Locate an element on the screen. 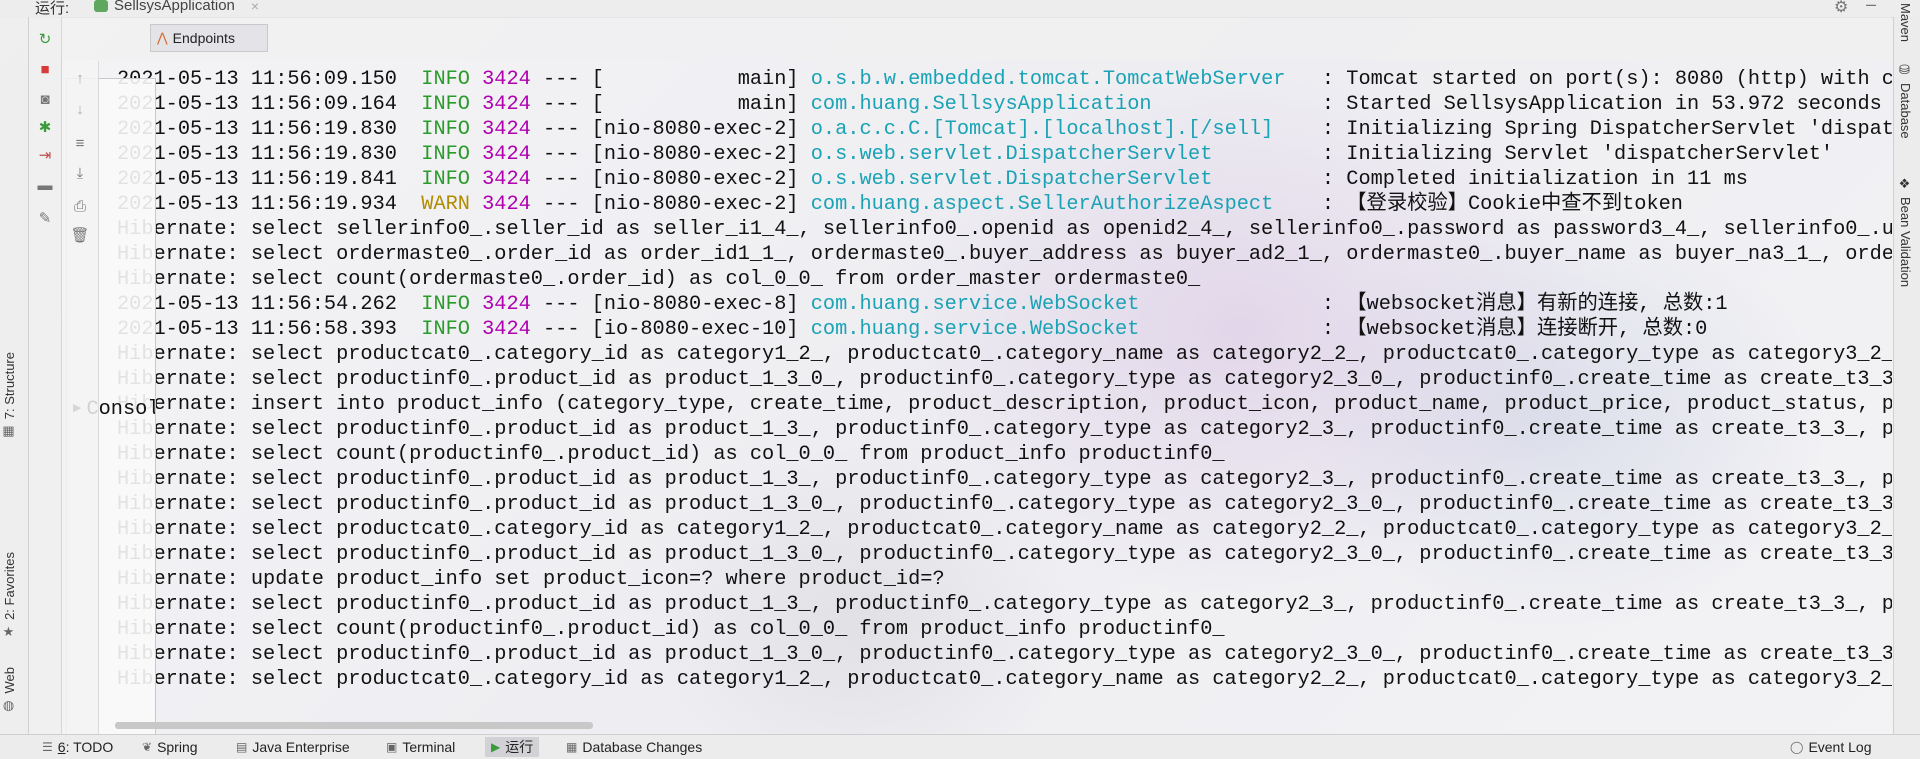 This screenshot has width=1920, height=759. todo-tab: ☰ 6: TODO is located at coordinates (77, 747).